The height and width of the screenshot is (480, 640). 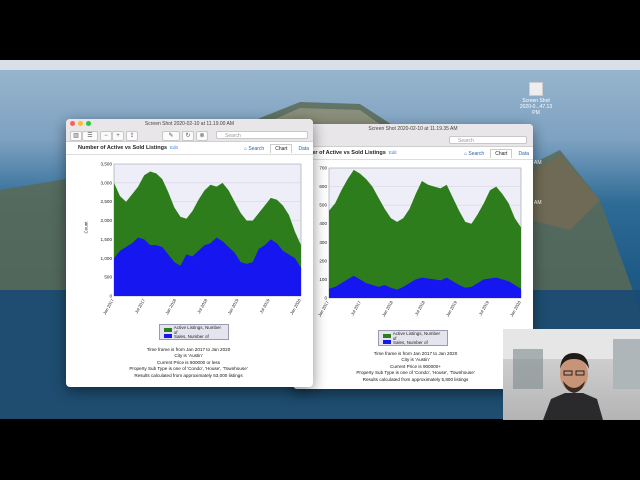 I want to click on window-title: Screen Shot 2020-02-10 at 11.19.35 AM, so click(x=413, y=129).